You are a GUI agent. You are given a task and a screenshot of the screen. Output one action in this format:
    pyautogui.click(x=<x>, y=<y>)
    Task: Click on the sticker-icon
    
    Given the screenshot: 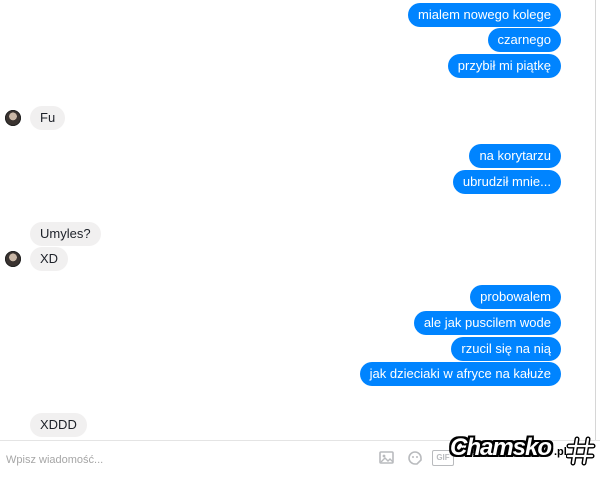 What is the action you would take?
    pyautogui.click(x=415, y=458)
    